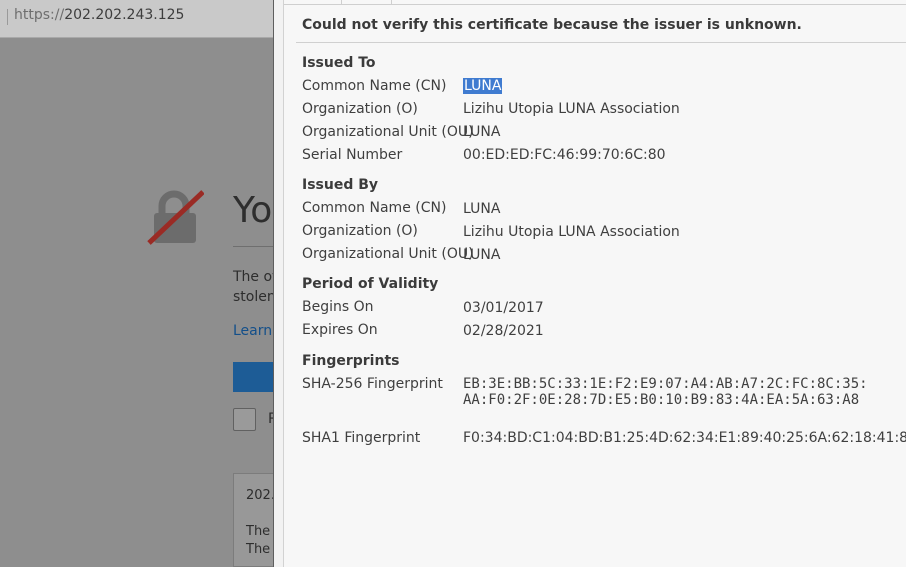 Image resolution: width=906 pixels, height=567 pixels. Describe the element at coordinates (481, 209) in the screenshot. I see `issued-by-cn-value: LUNA` at that location.